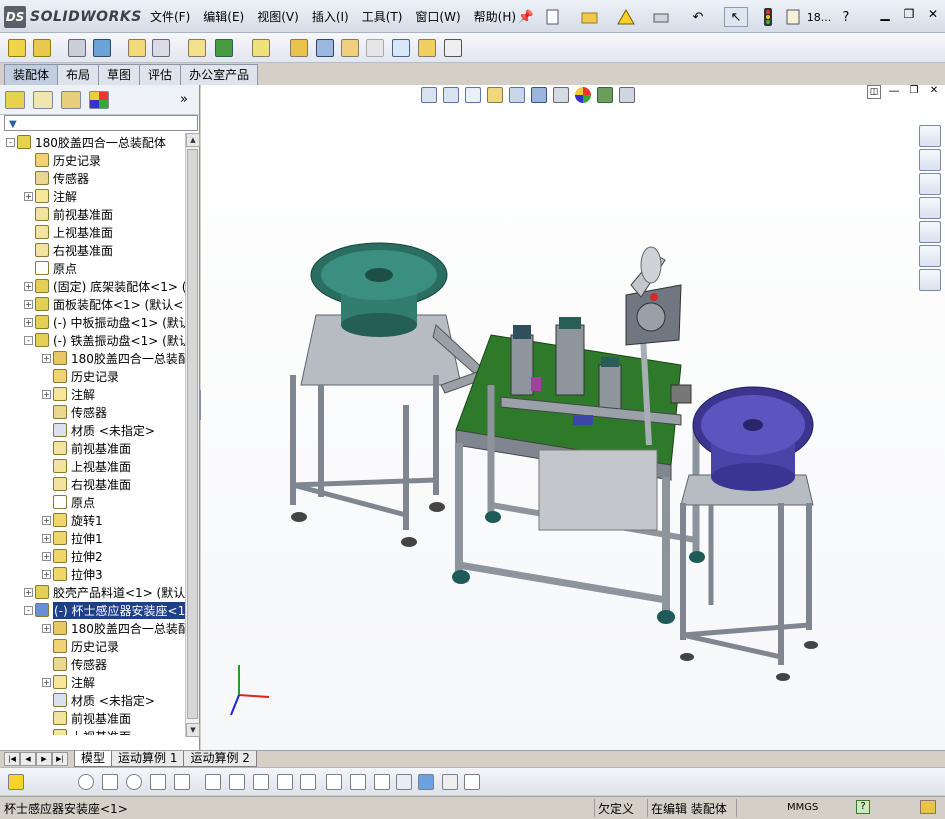  I want to click on tree-item: + (-) 中板振动盘<1> (默认-, so click(93, 322).